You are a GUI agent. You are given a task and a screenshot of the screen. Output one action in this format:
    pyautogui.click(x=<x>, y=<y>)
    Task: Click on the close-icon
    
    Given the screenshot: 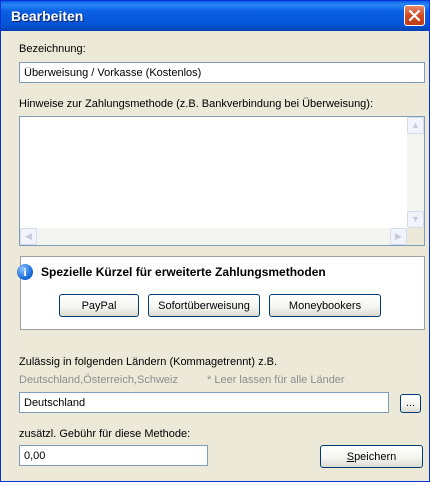 What is the action you would take?
    pyautogui.click(x=414, y=15)
    